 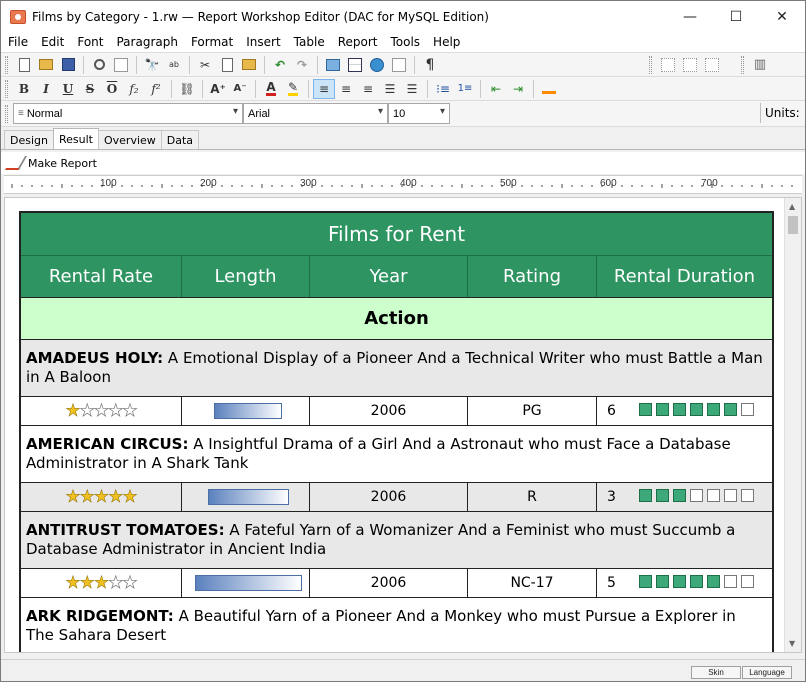 I want to click on align-left-button: ≡, so click(x=324, y=88).